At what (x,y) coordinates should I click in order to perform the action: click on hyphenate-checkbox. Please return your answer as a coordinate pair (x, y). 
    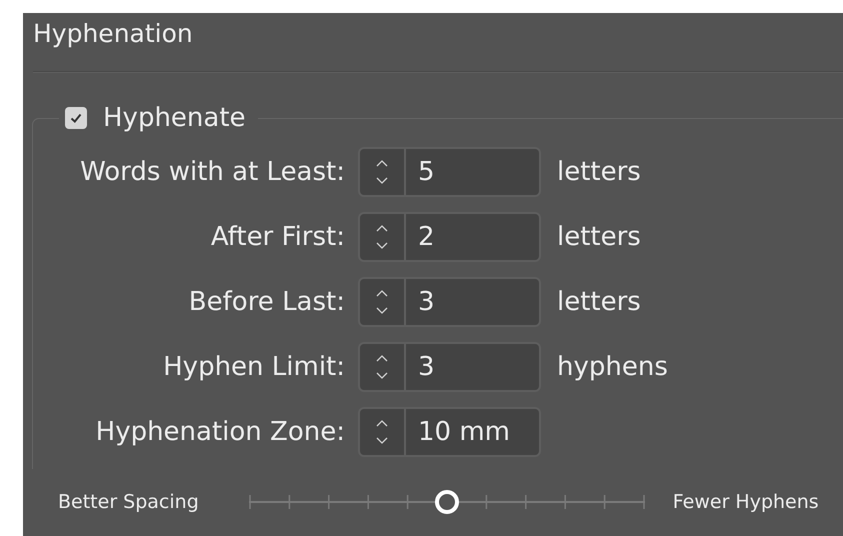
    Looking at the image, I should click on (76, 118).